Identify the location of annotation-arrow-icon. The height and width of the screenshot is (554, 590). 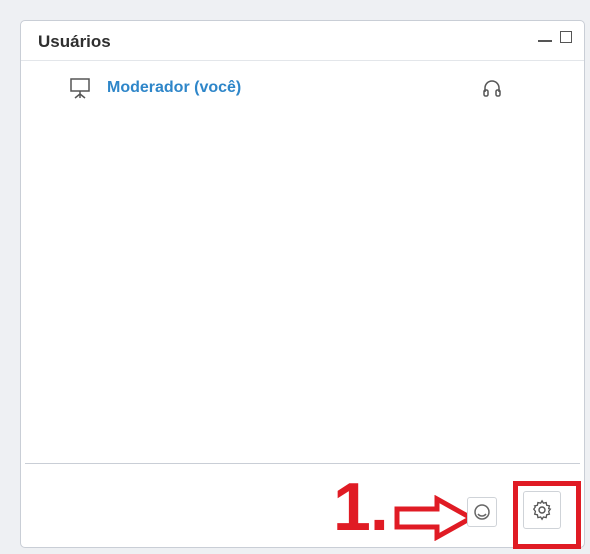
(434, 518).